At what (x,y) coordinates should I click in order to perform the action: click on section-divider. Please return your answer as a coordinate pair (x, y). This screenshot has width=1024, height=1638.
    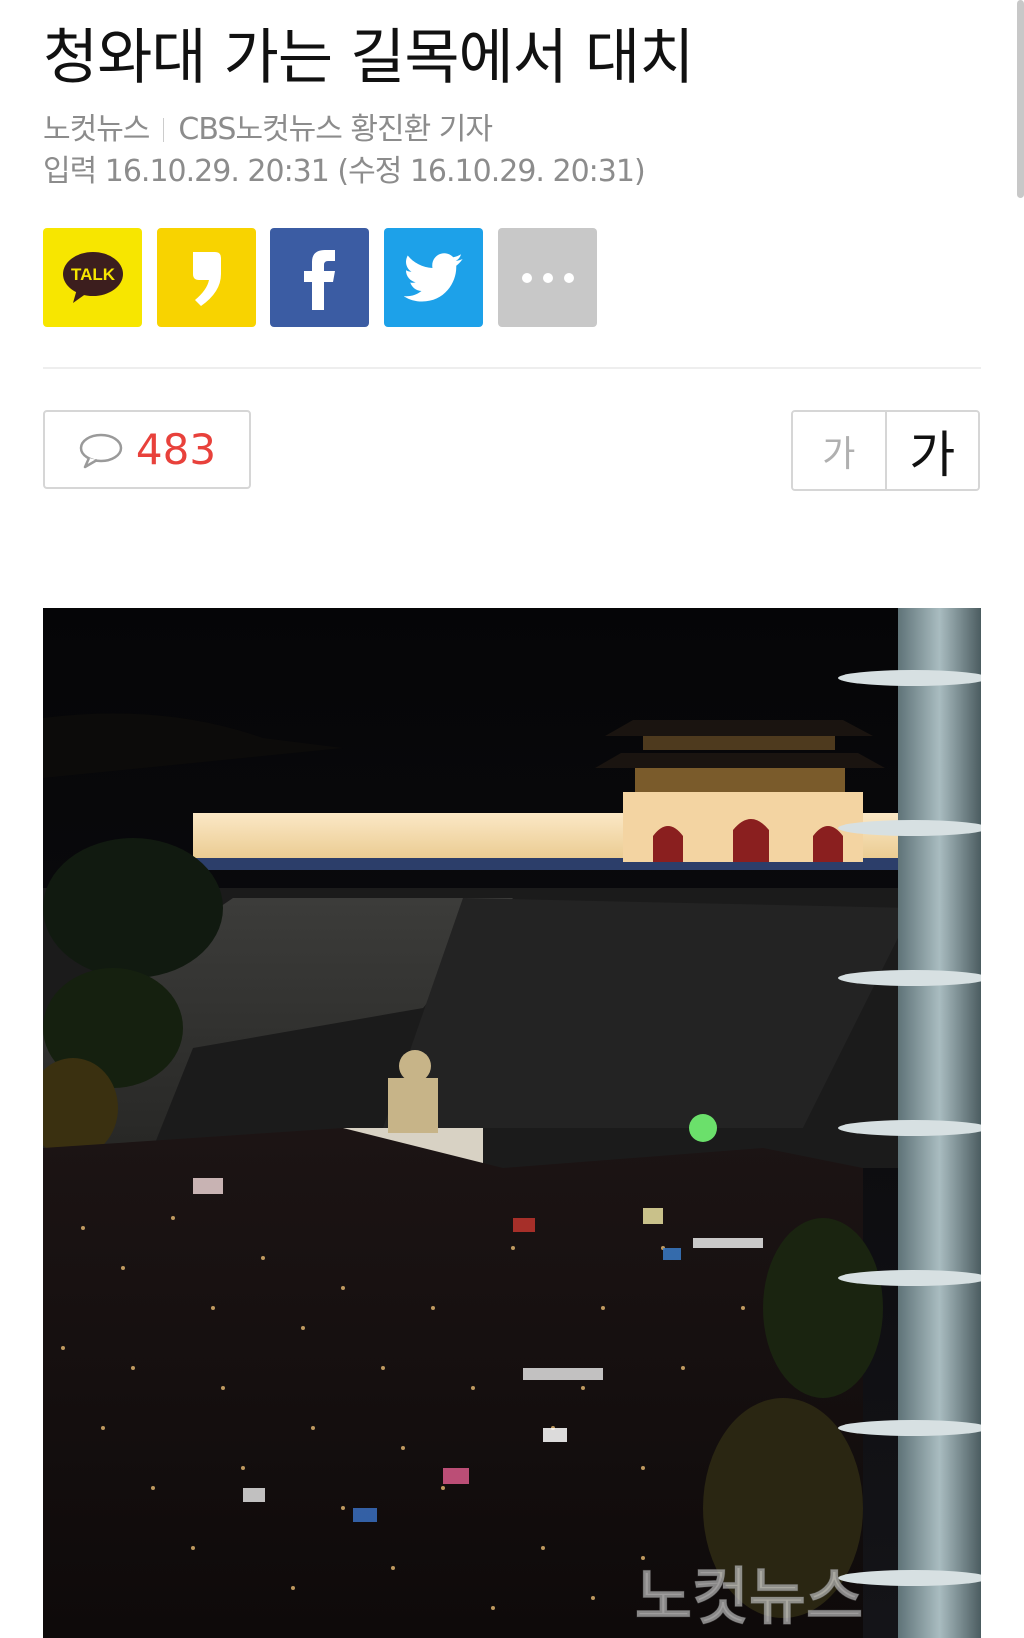
    Looking at the image, I should click on (512, 368).